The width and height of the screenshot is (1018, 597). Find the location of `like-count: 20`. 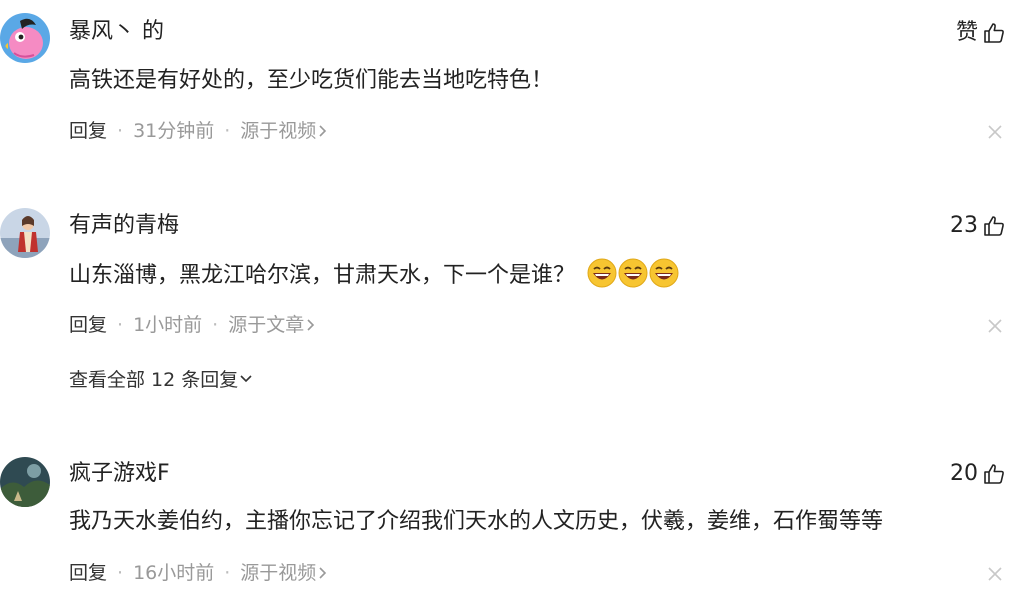

like-count: 20 is located at coordinates (964, 473).